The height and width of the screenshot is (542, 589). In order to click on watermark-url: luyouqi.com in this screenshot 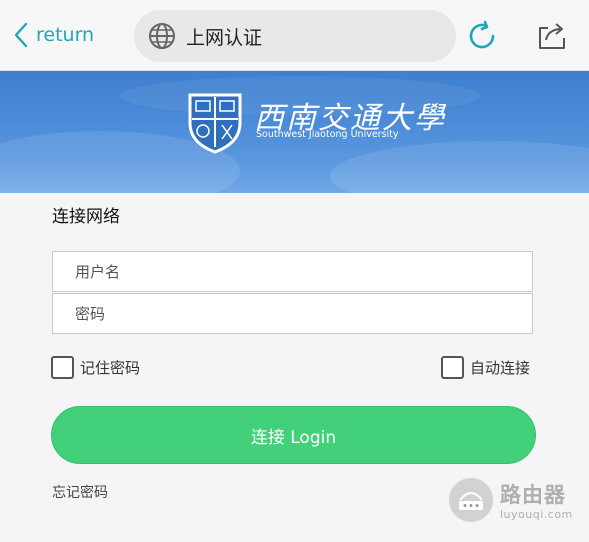, I will do `click(536, 514)`.